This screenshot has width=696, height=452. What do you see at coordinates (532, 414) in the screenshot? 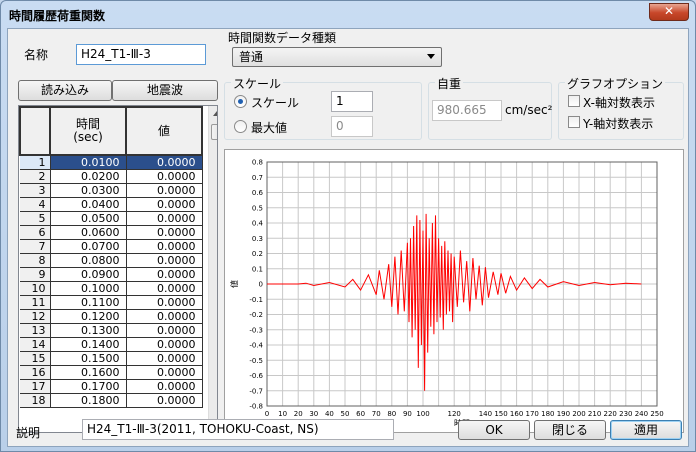
I see `x-tick-label: 170` at bounding box center [532, 414].